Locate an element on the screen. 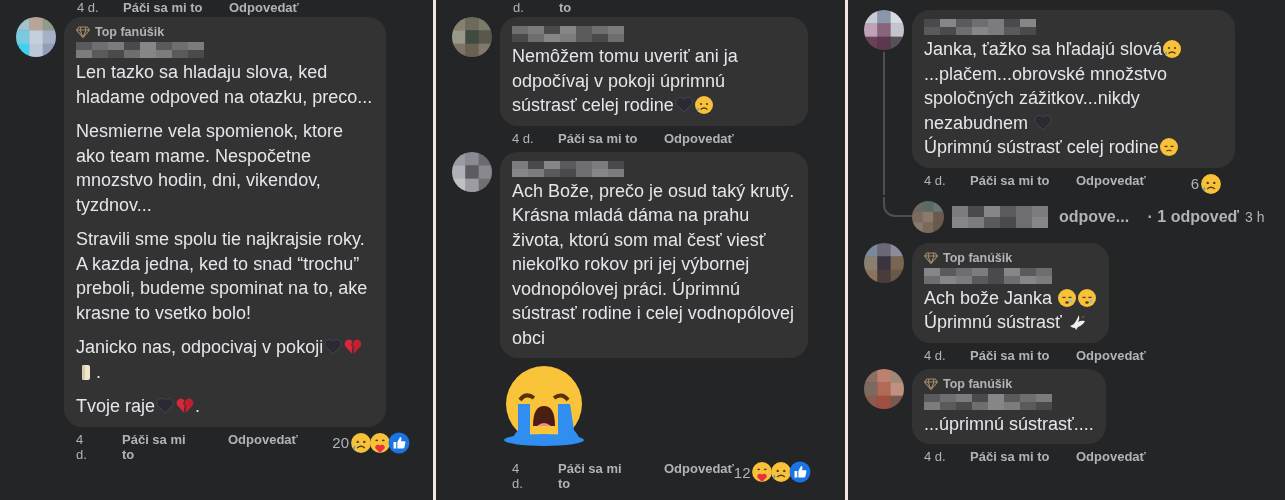 Image resolution: width=1285 pixels, height=500 pixels. comment-text: Janka, ťažko sa hľadajú slová is located at coordinates (1043, 49).